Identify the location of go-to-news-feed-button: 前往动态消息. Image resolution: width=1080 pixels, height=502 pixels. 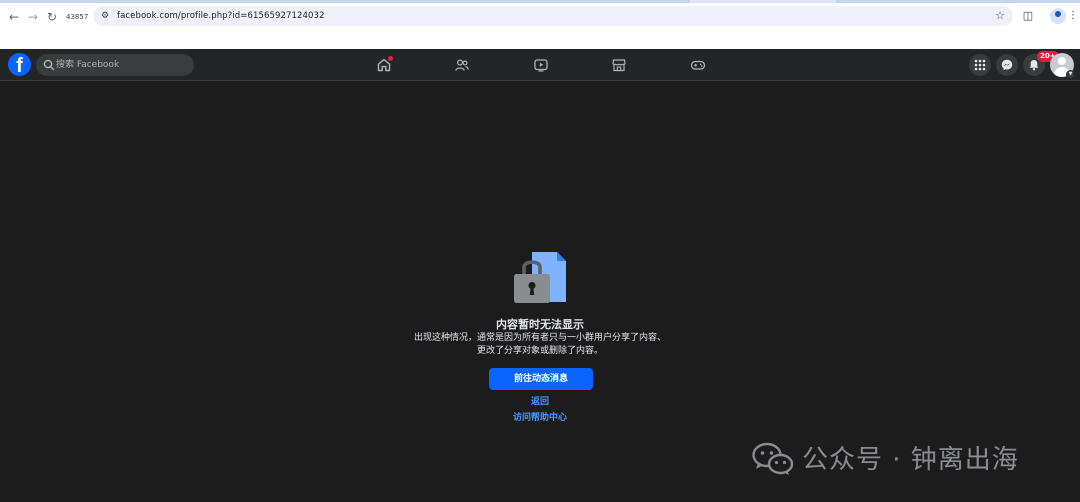
(541, 379).